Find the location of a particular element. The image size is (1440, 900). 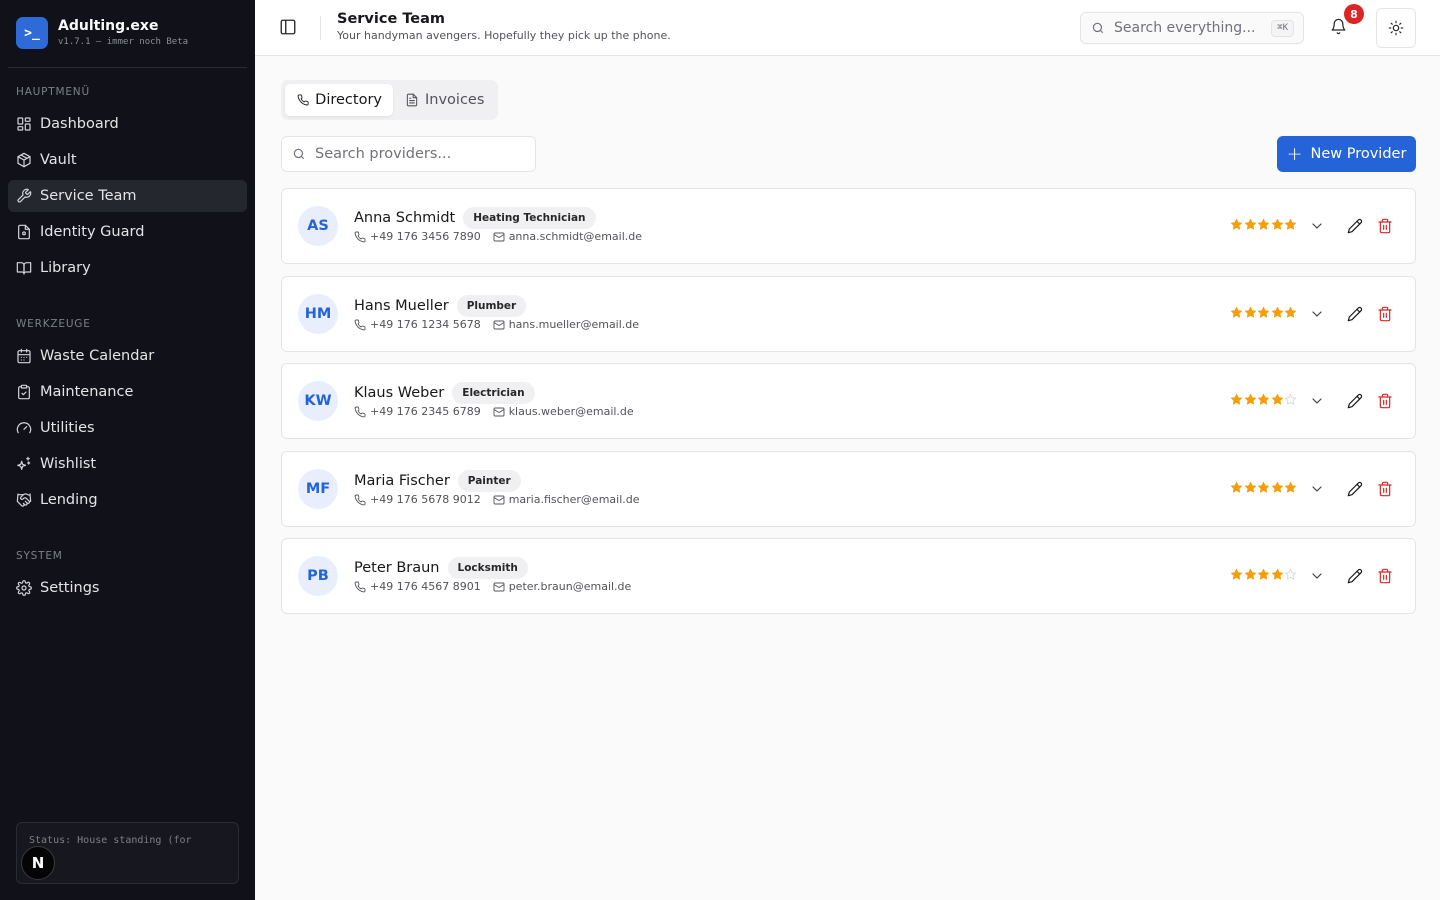

sidebar-item-label: Maintenance is located at coordinates (87, 392).